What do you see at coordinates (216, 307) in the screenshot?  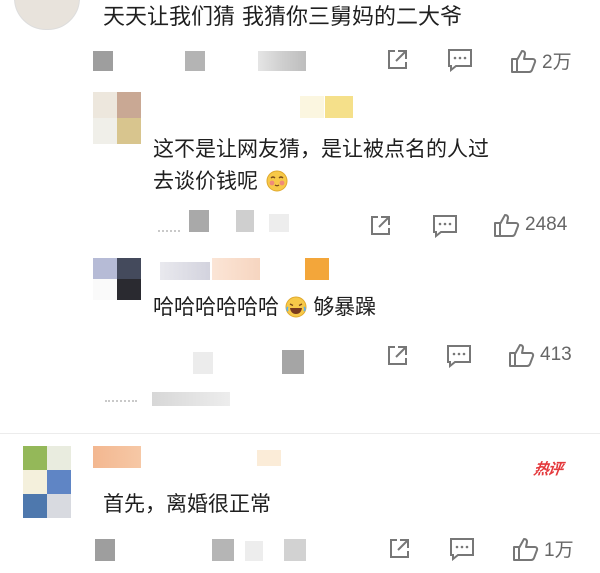 I see `comment-text: 哈哈哈哈哈哈` at bounding box center [216, 307].